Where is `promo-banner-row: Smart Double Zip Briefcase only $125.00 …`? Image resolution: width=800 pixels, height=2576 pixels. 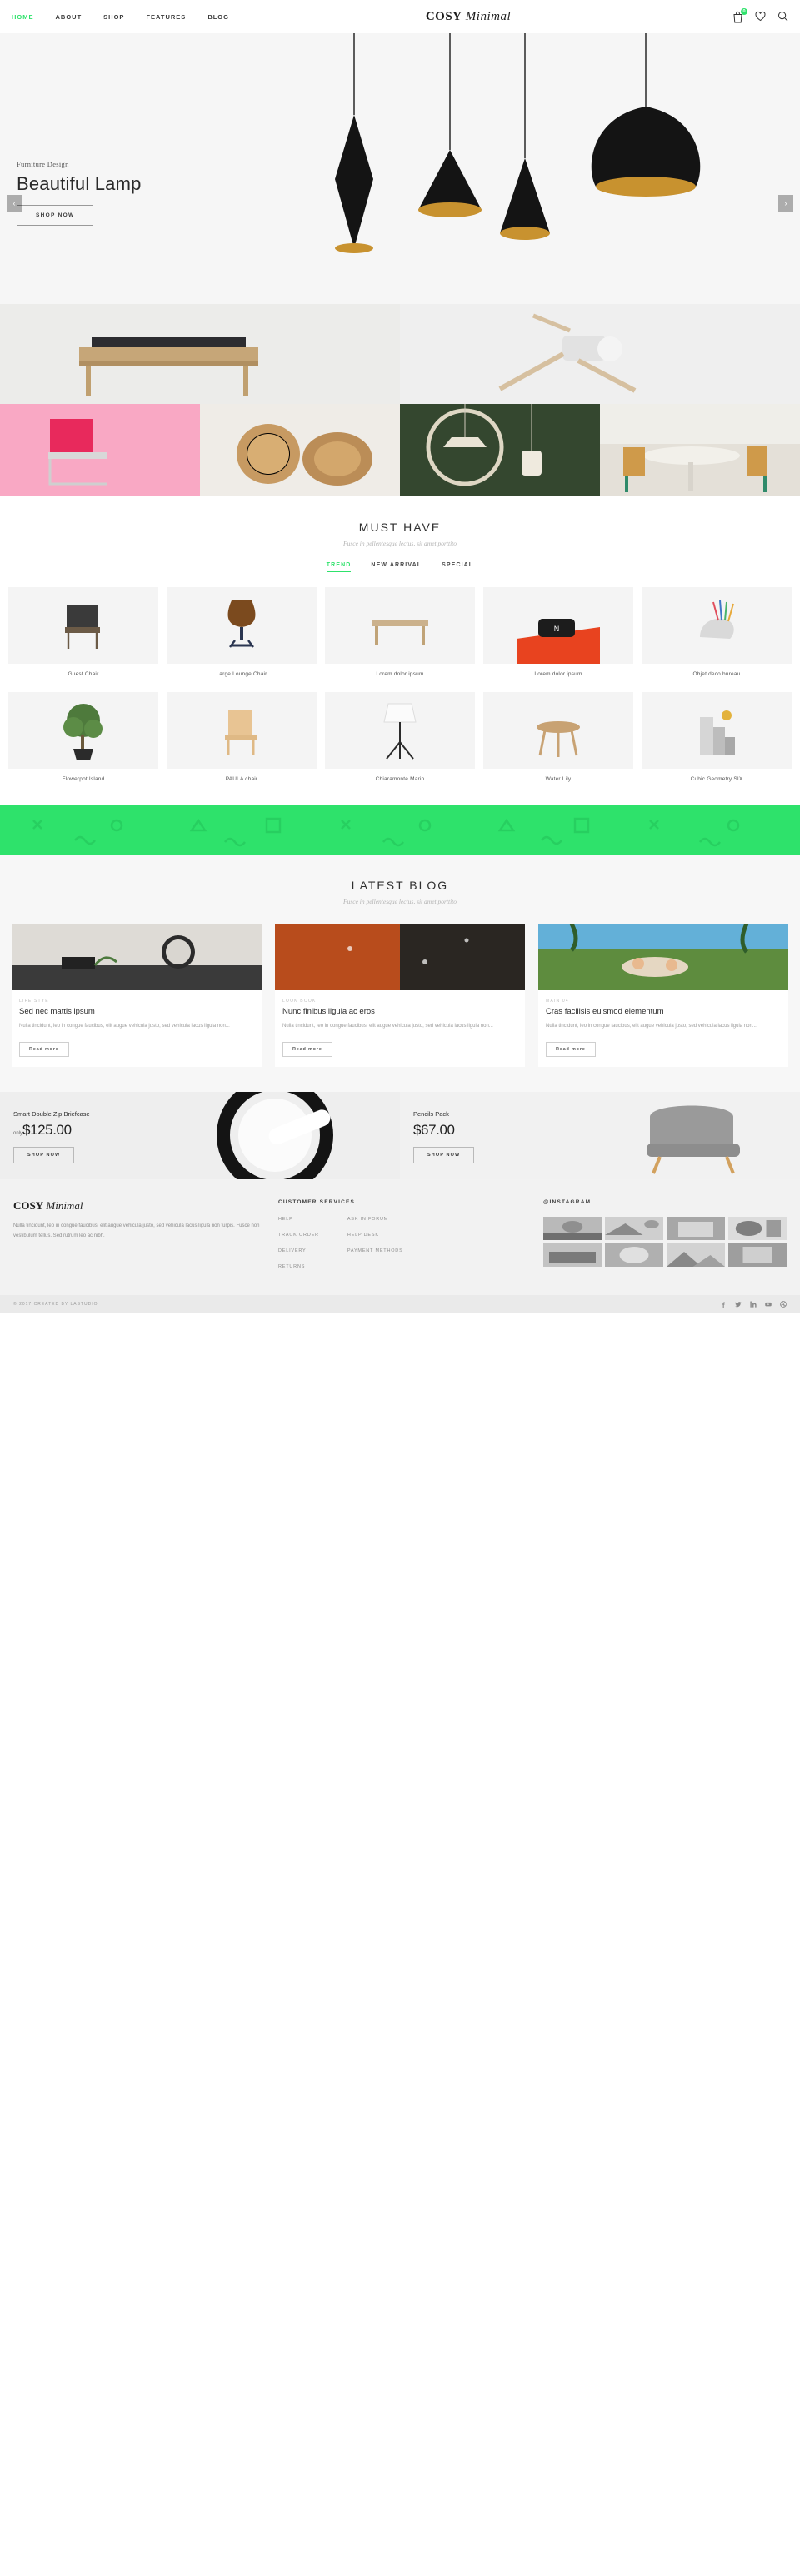
promo-banner-row: Smart Double Zip Briefcase only $125.00 … is located at coordinates (400, 1136).